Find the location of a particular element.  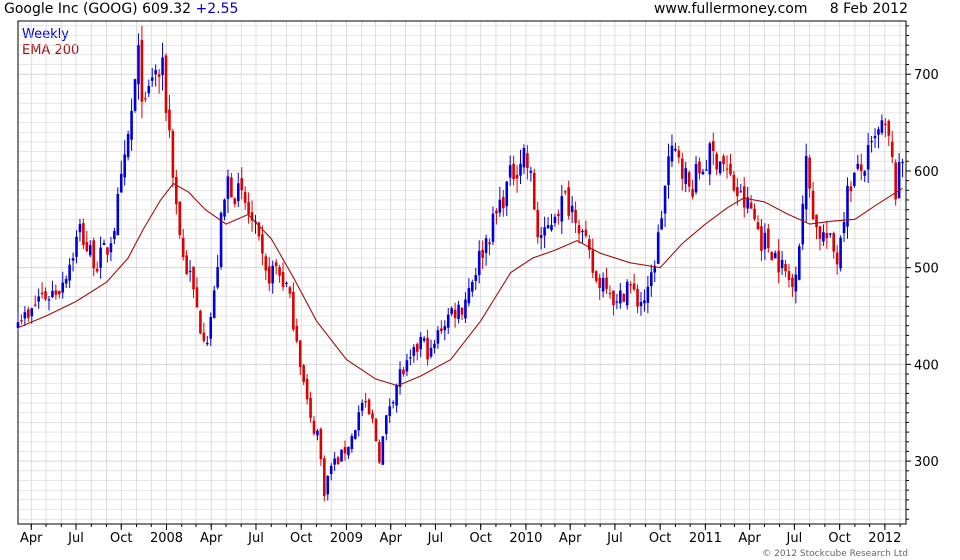

y-axis: 300 400 500 600 700 is located at coordinates (922, 272).